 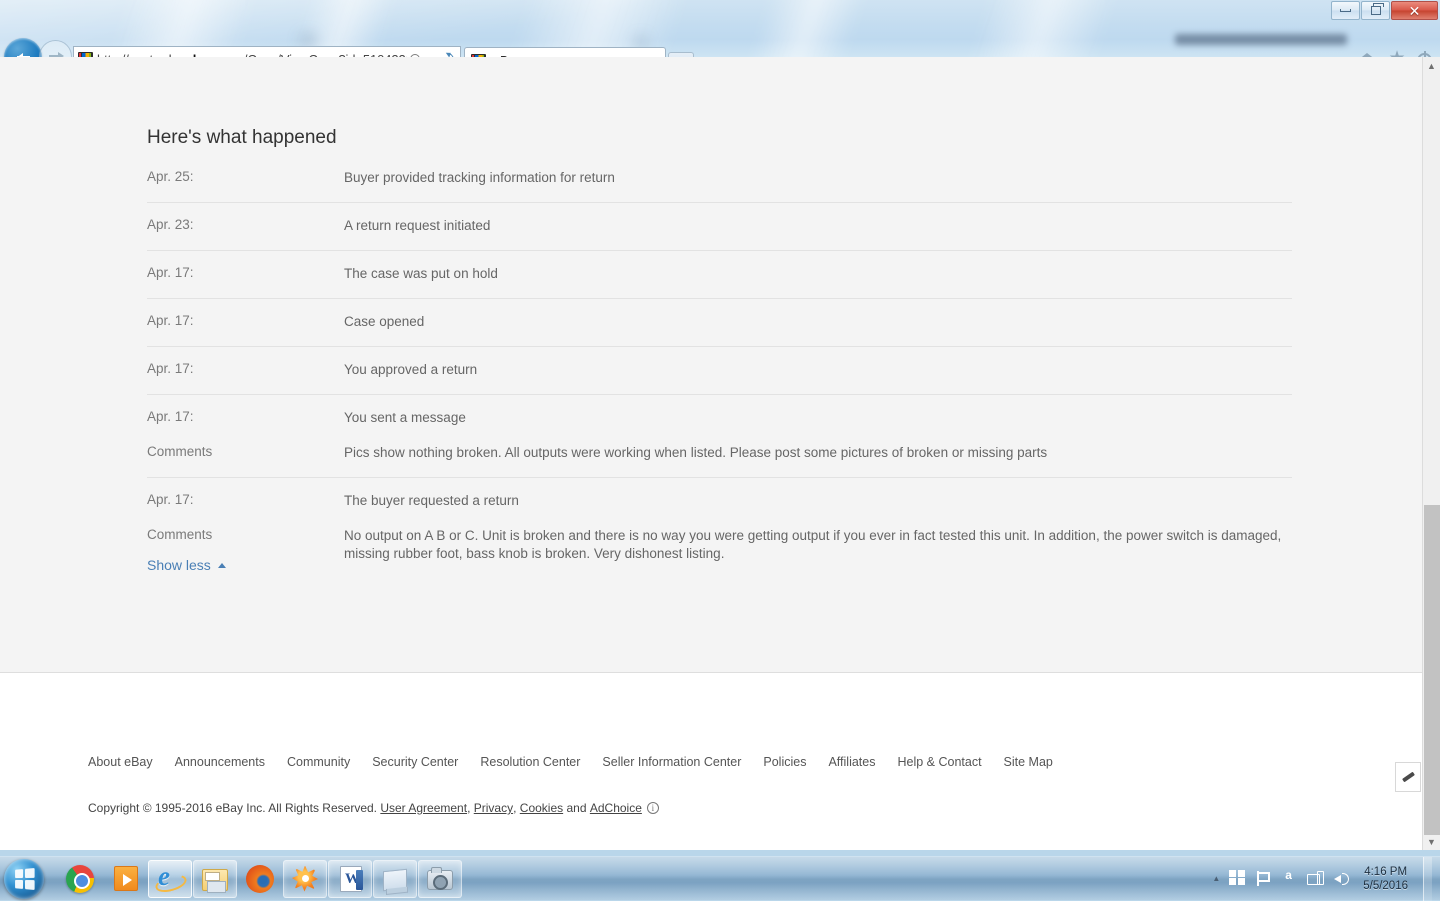 What do you see at coordinates (851, 762) in the screenshot?
I see `footer-link-affiliates: Affiliates` at bounding box center [851, 762].